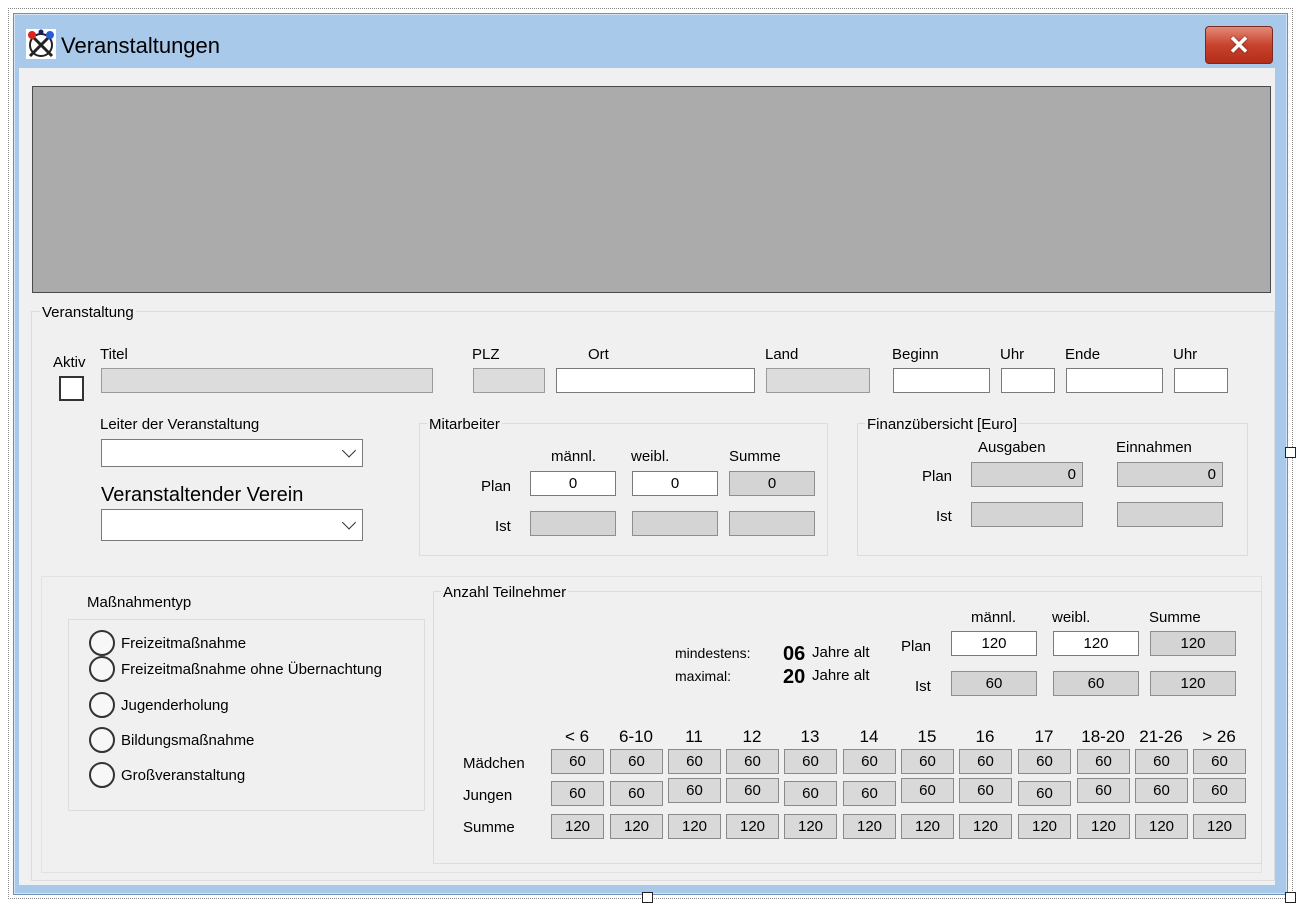 This screenshot has width=1300, height=908. What do you see at coordinates (772, 483) in the screenshot?
I see `mitarbeiter-plan-summe: 0` at bounding box center [772, 483].